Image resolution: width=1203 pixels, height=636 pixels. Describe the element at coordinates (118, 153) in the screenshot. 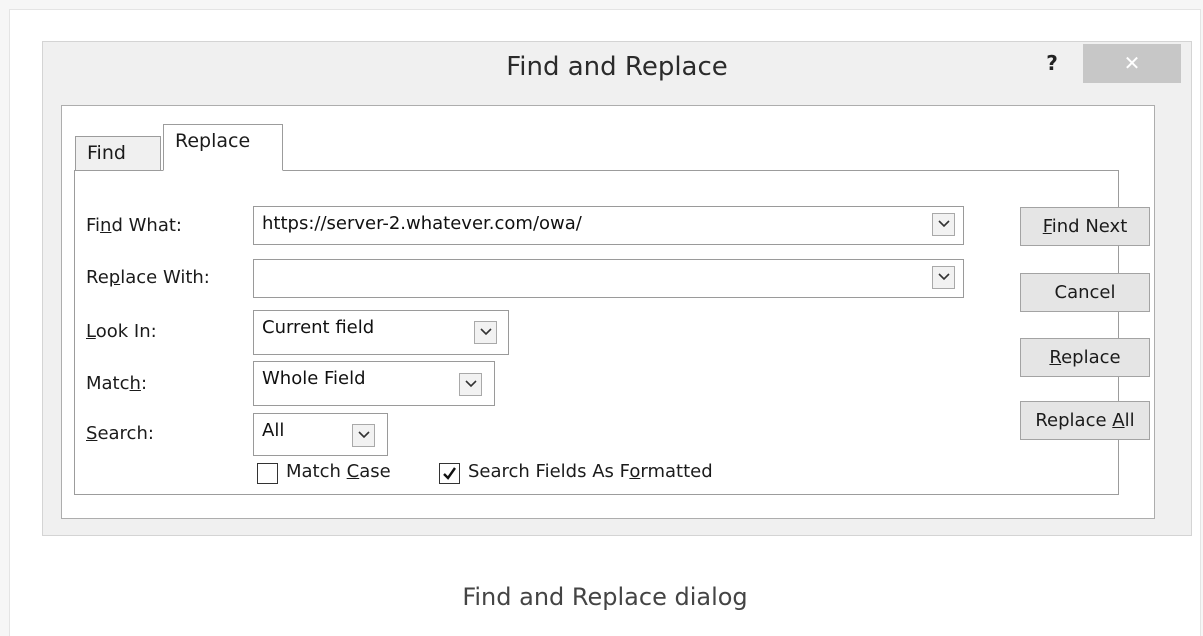

I see `tab-find: Find` at that location.